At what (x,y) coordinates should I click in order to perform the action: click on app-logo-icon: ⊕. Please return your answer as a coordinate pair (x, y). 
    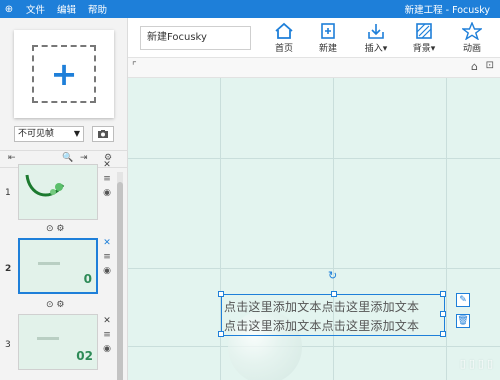
    Looking at the image, I should click on (9, 9).